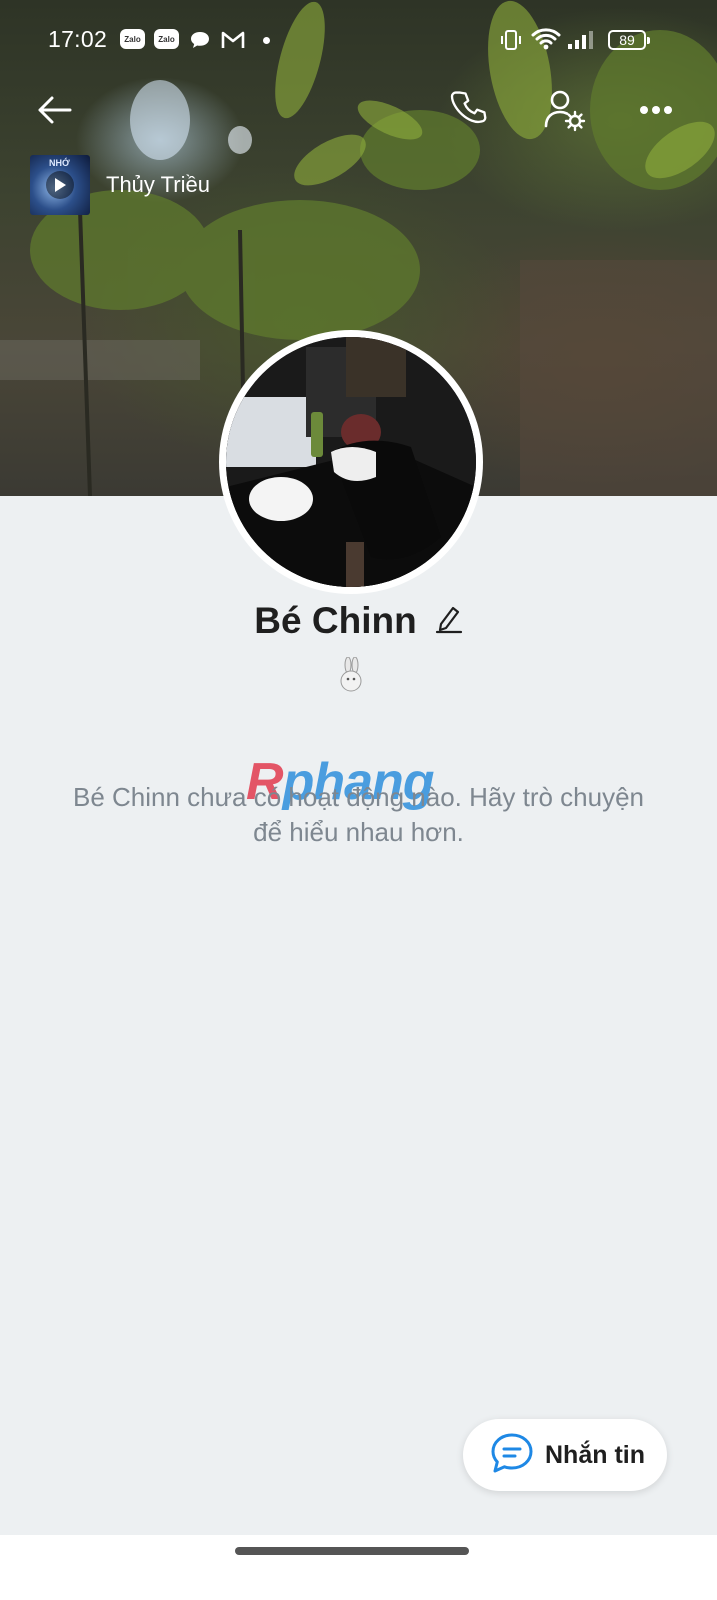 The width and height of the screenshot is (717, 1600). What do you see at coordinates (78, 39) in the screenshot?
I see `status-time: 17:02` at bounding box center [78, 39].